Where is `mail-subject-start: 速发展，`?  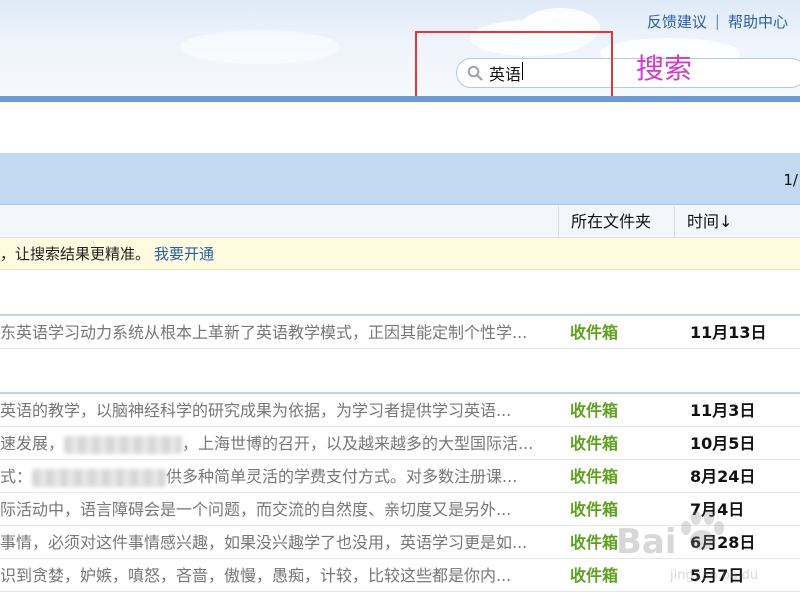 mail-subject-start: 速发展， is located at coordinates (32, 443).